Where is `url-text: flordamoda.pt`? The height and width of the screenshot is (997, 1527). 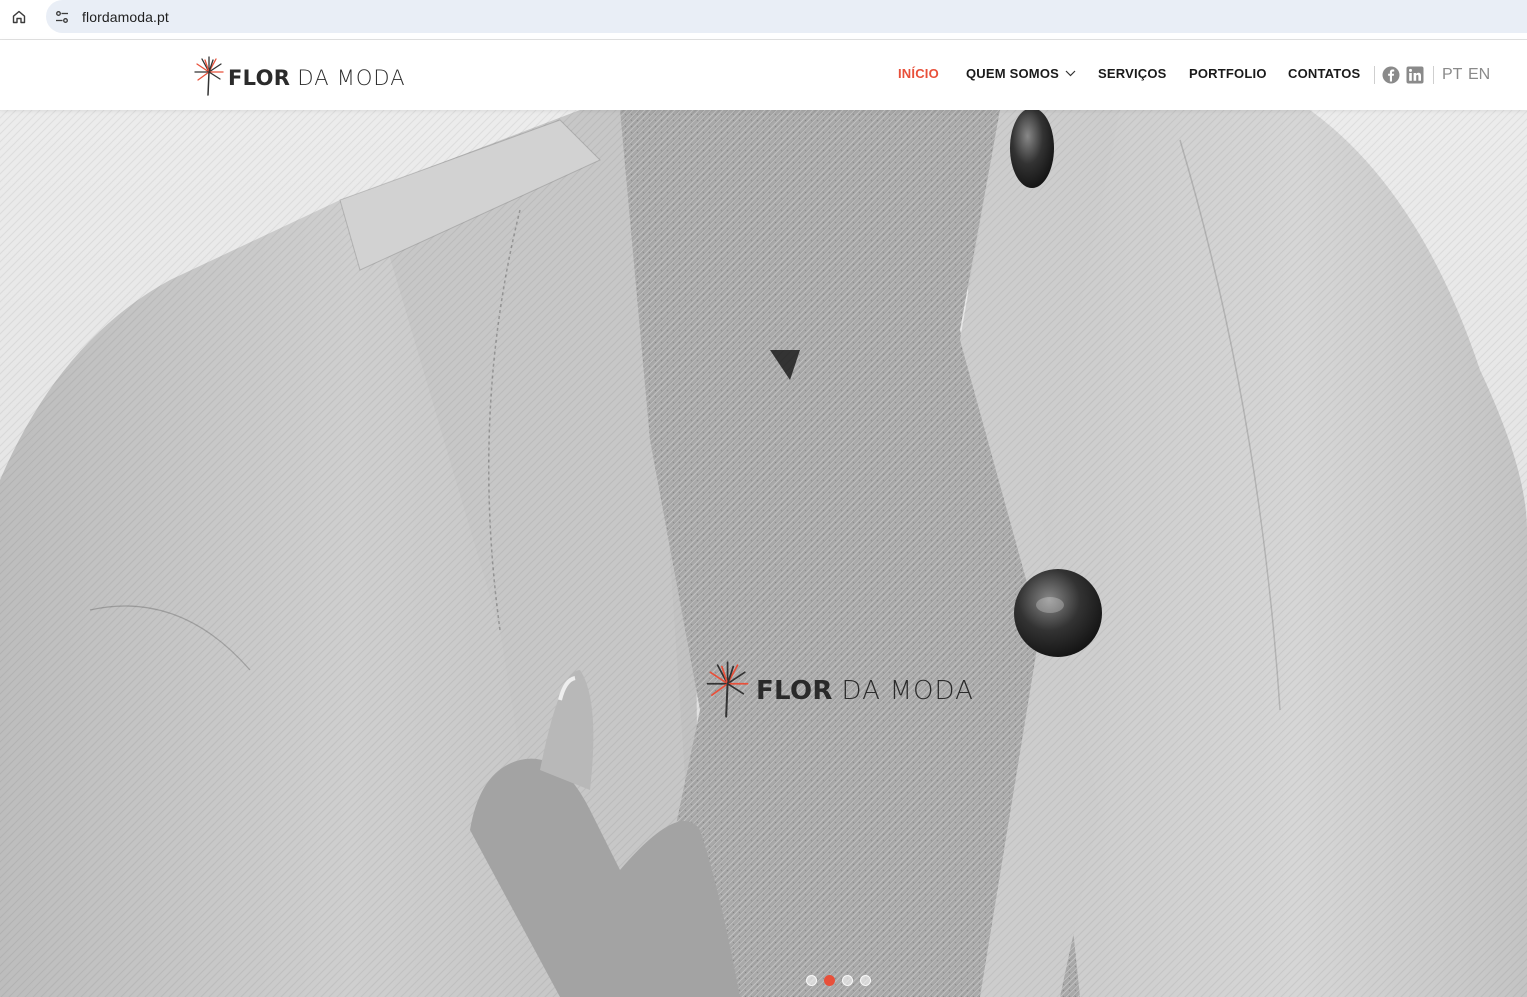 url-text: flordamoda.pt is located at coordinates (125, 17).